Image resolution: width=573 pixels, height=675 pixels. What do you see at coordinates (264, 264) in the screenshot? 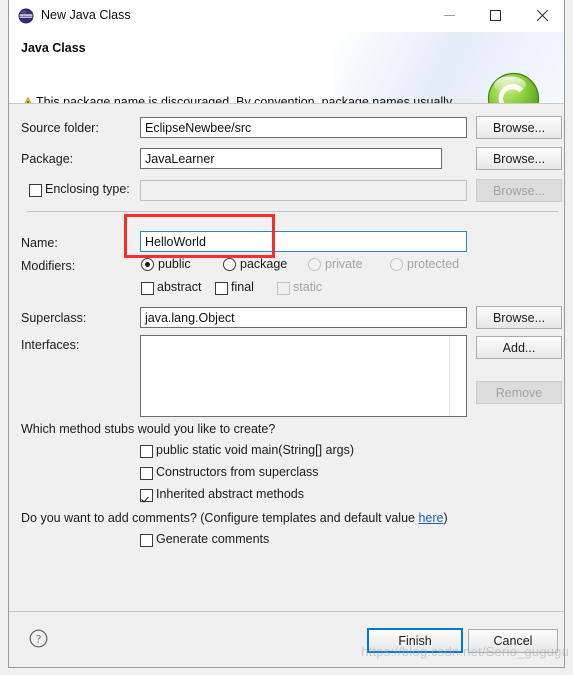
I see `modifier-label-package: package` at bounding box center [264, 264].